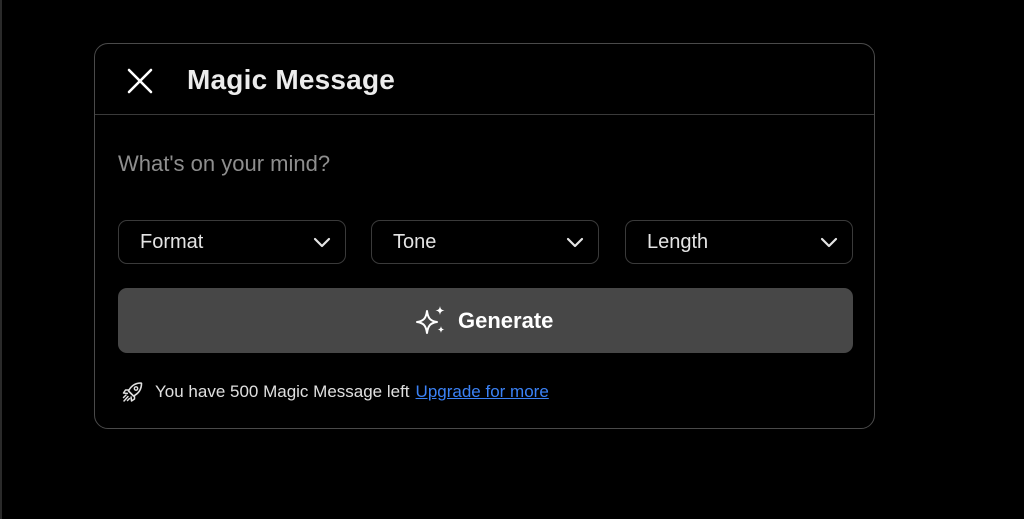  Describe the element at coordinates (132, 392) in the screenshot. I see `rocket-icon` at that location.